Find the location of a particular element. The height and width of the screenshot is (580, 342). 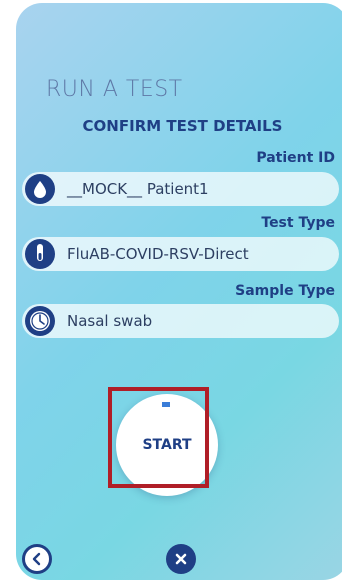

close-icon is located at coordinates (181, 559).